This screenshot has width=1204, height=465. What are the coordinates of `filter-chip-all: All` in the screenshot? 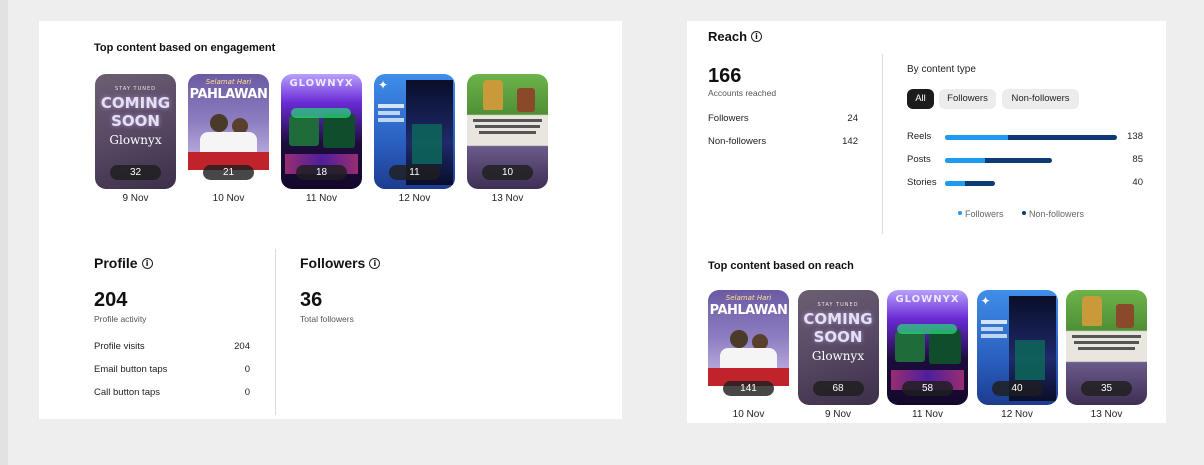 It's located at (920, 99).